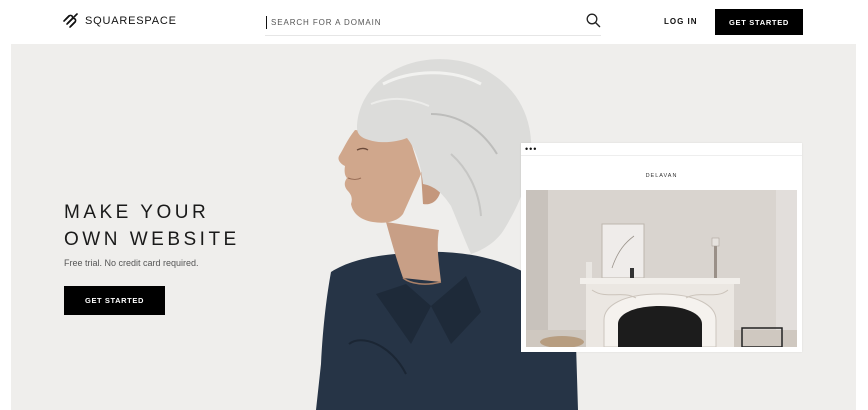 The image size is (868, 410). I want to click on domain-search-input, so click(421, 22).